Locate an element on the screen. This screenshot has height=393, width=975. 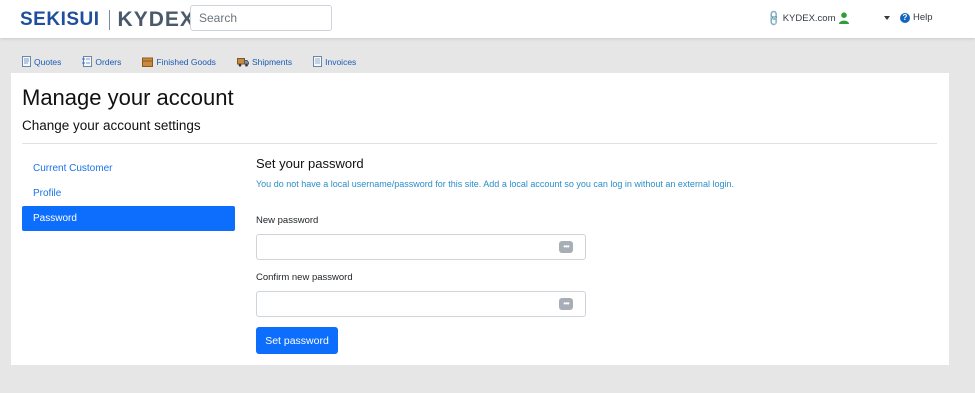
page-title: Manage your account is located at coordinates (128, 97).